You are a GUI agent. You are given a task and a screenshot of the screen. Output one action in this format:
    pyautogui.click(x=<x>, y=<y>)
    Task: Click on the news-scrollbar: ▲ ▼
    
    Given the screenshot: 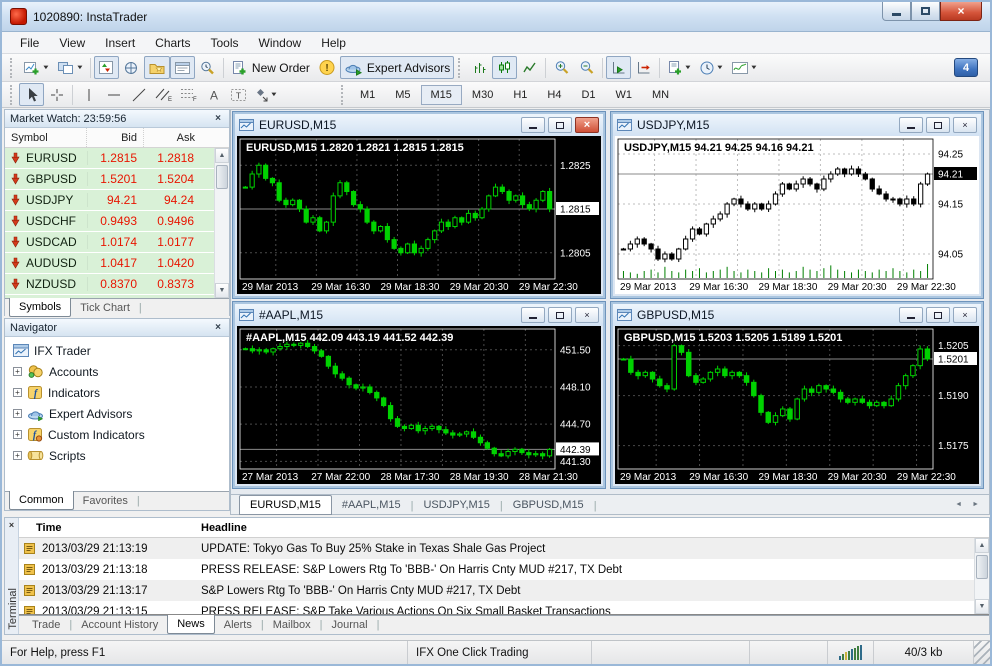 What is the action you would take?
    pyautogui.click(x=981, y=576)
    